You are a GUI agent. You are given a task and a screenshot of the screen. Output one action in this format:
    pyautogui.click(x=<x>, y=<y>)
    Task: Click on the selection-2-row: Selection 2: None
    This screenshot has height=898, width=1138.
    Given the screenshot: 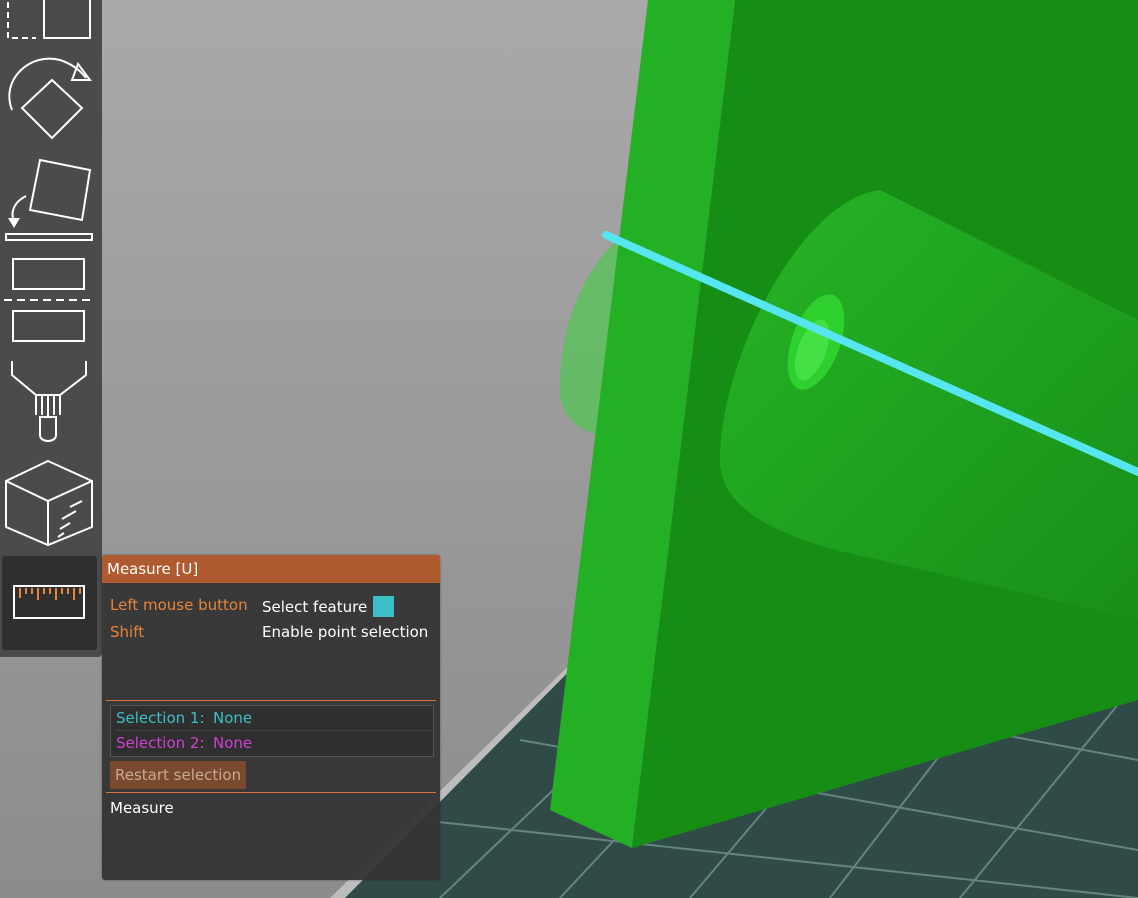 What is the action you would take?
    pyautogui.click(x=273, y=743)
    